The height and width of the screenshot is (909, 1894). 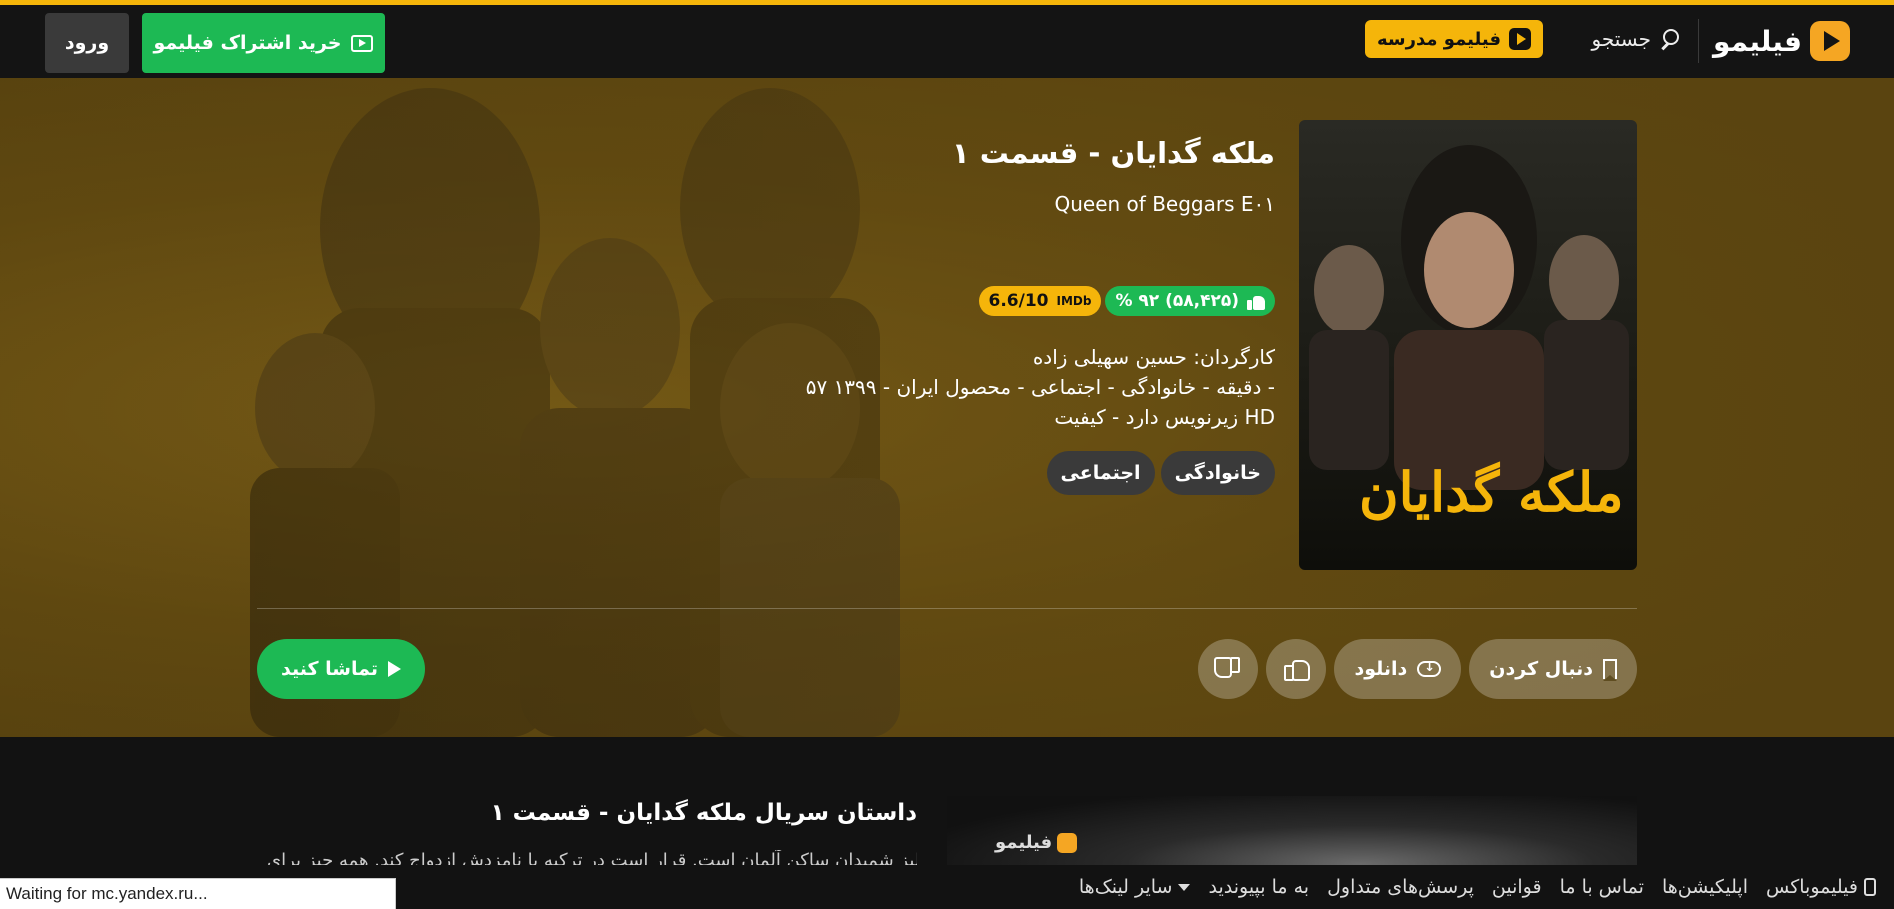 I want to click on login-button: ورود, so click(x=87, y=43).